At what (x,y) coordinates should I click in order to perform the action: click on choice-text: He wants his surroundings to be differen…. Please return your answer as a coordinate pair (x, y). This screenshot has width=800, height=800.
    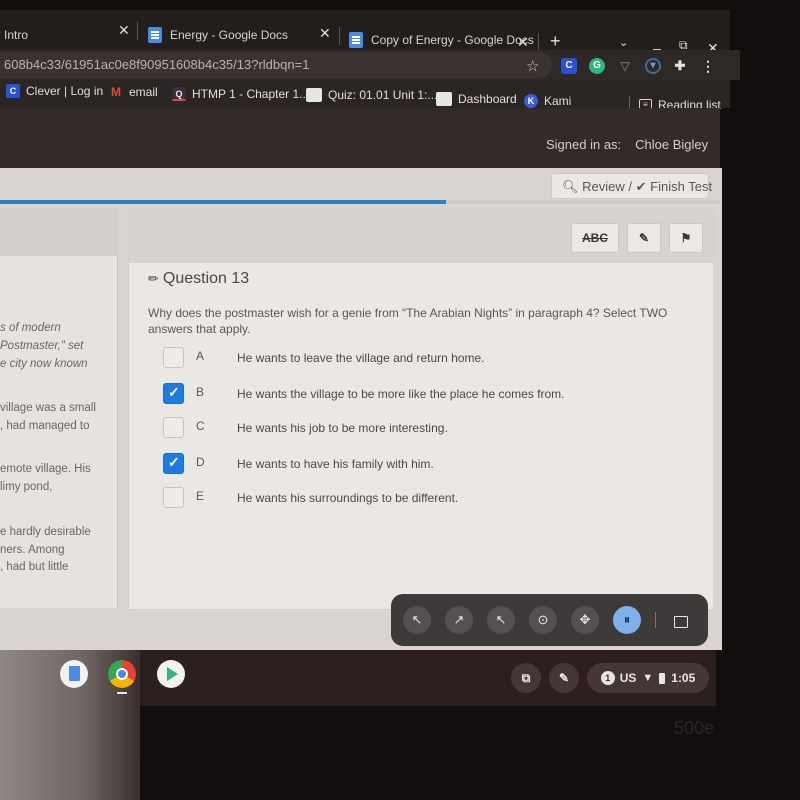
    Looking at the image, I should click on (348, 498).